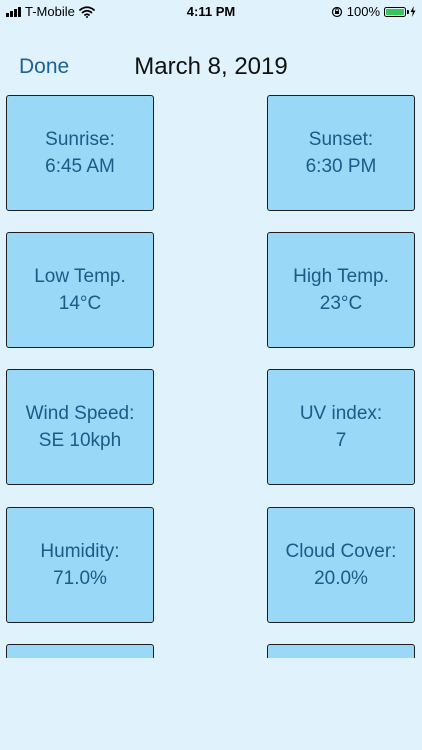  What do you see at coordinates (413, 11) in the screenshot?
I see `charging-bolt-icon` at bounding box center [413, 11].